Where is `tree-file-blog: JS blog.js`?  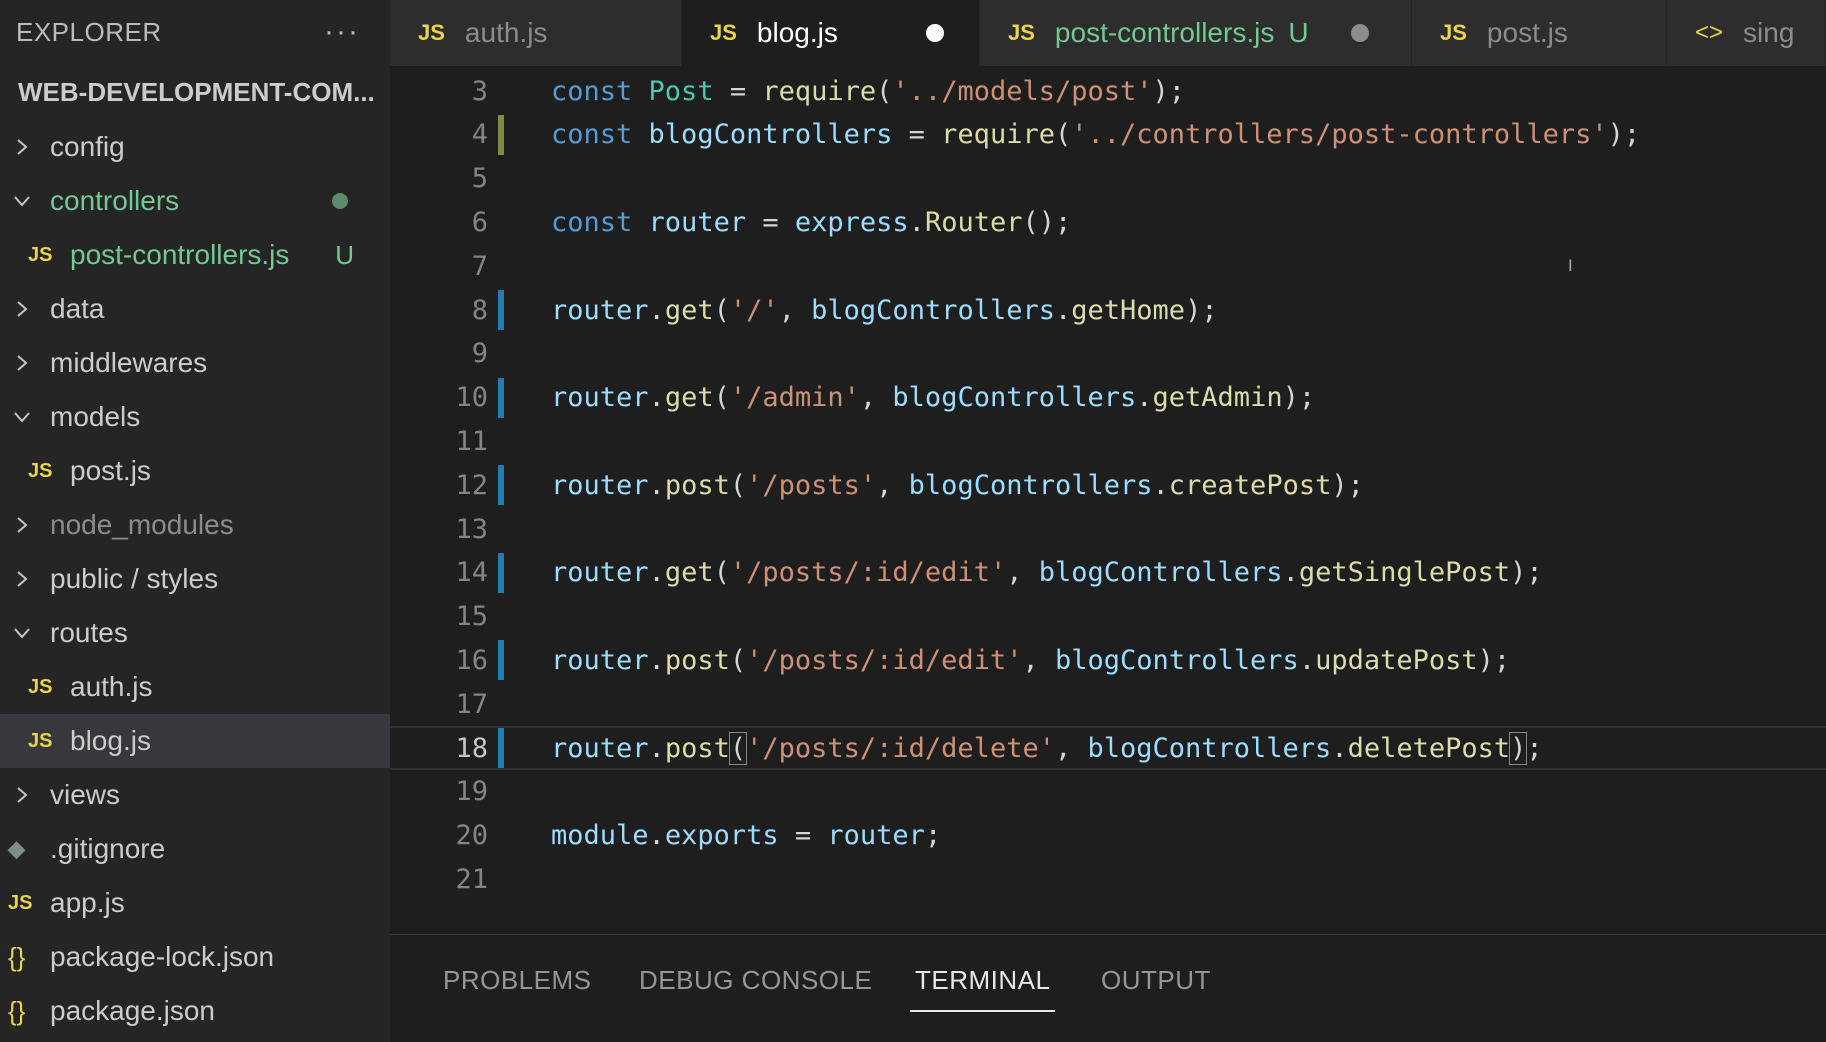
tree-file-blog: JS blog.js is located at coordinates (195, 741).